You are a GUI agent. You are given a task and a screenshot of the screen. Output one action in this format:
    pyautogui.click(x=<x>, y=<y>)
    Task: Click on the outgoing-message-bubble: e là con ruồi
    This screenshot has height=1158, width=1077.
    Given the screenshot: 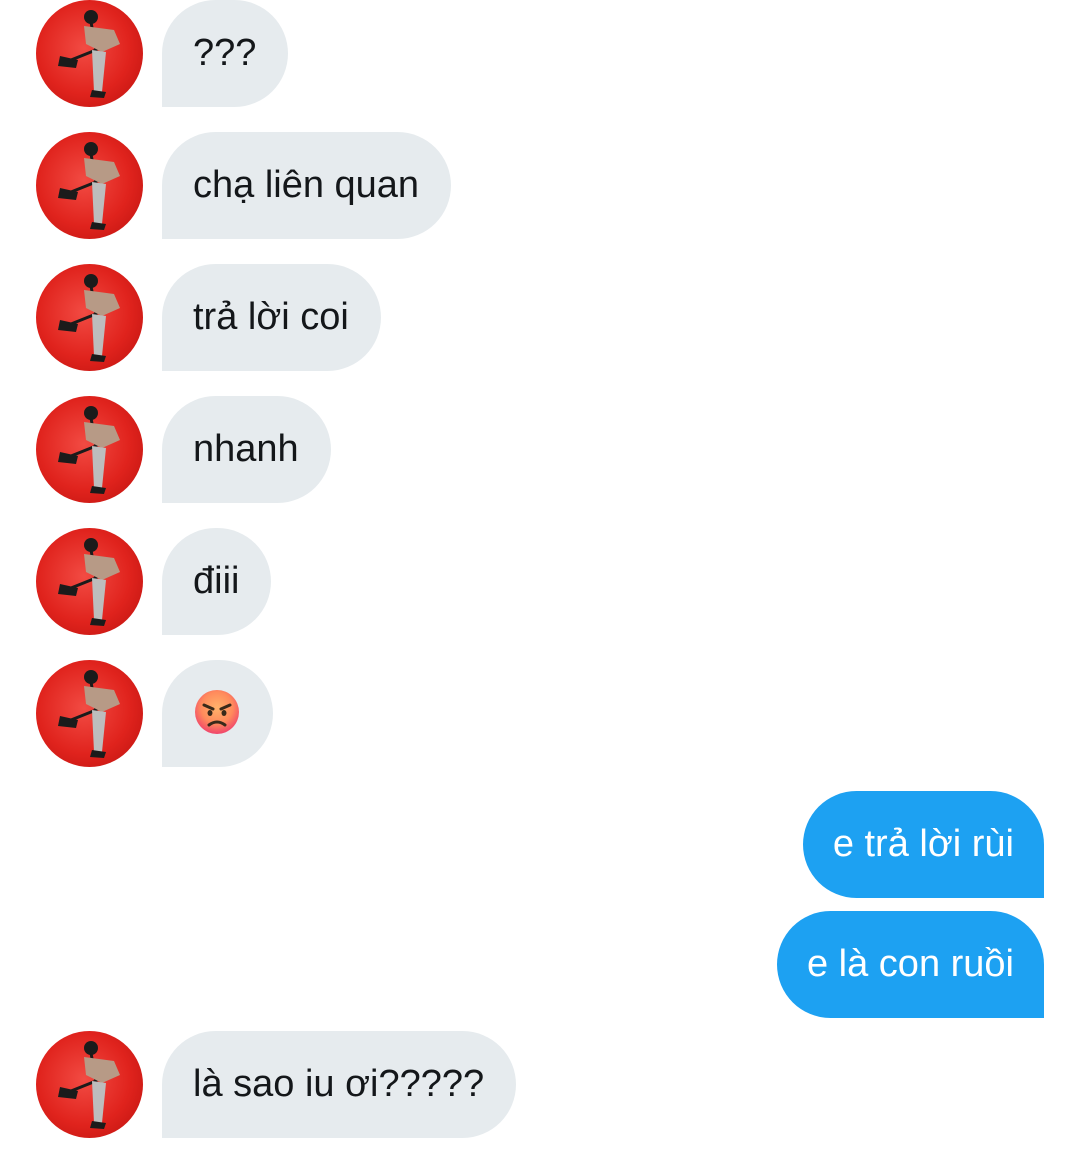 What is the action you would take?
    pyautogui.click(x=910, y=964)
    